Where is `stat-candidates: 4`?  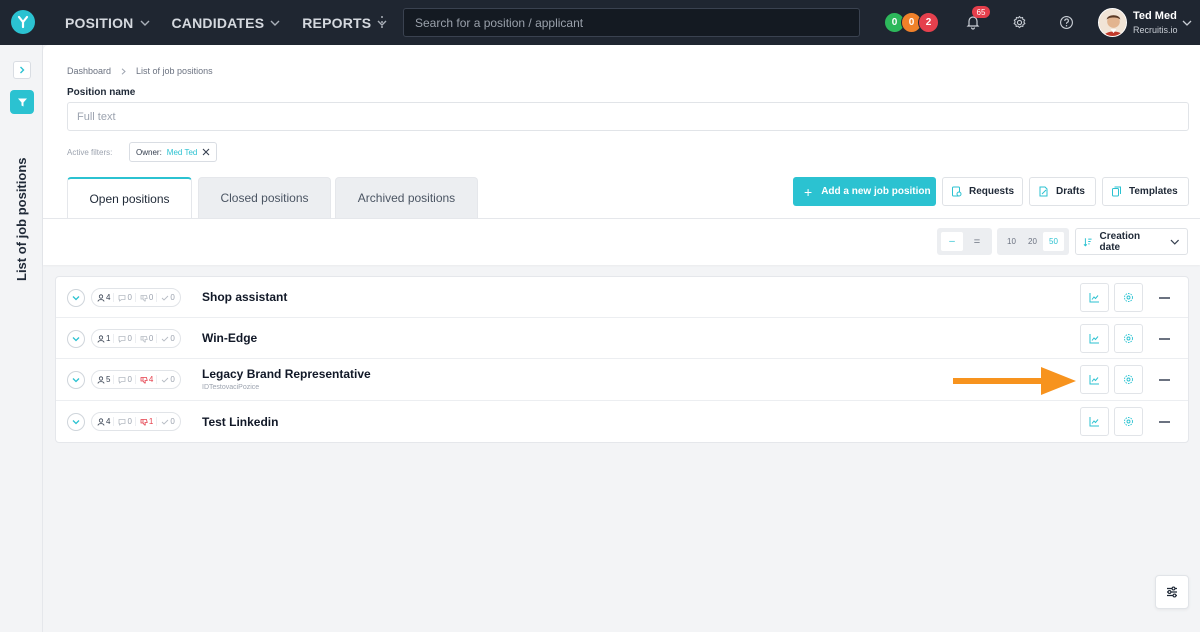 stat-candidates: 4 is located at coordinates (106, 297).